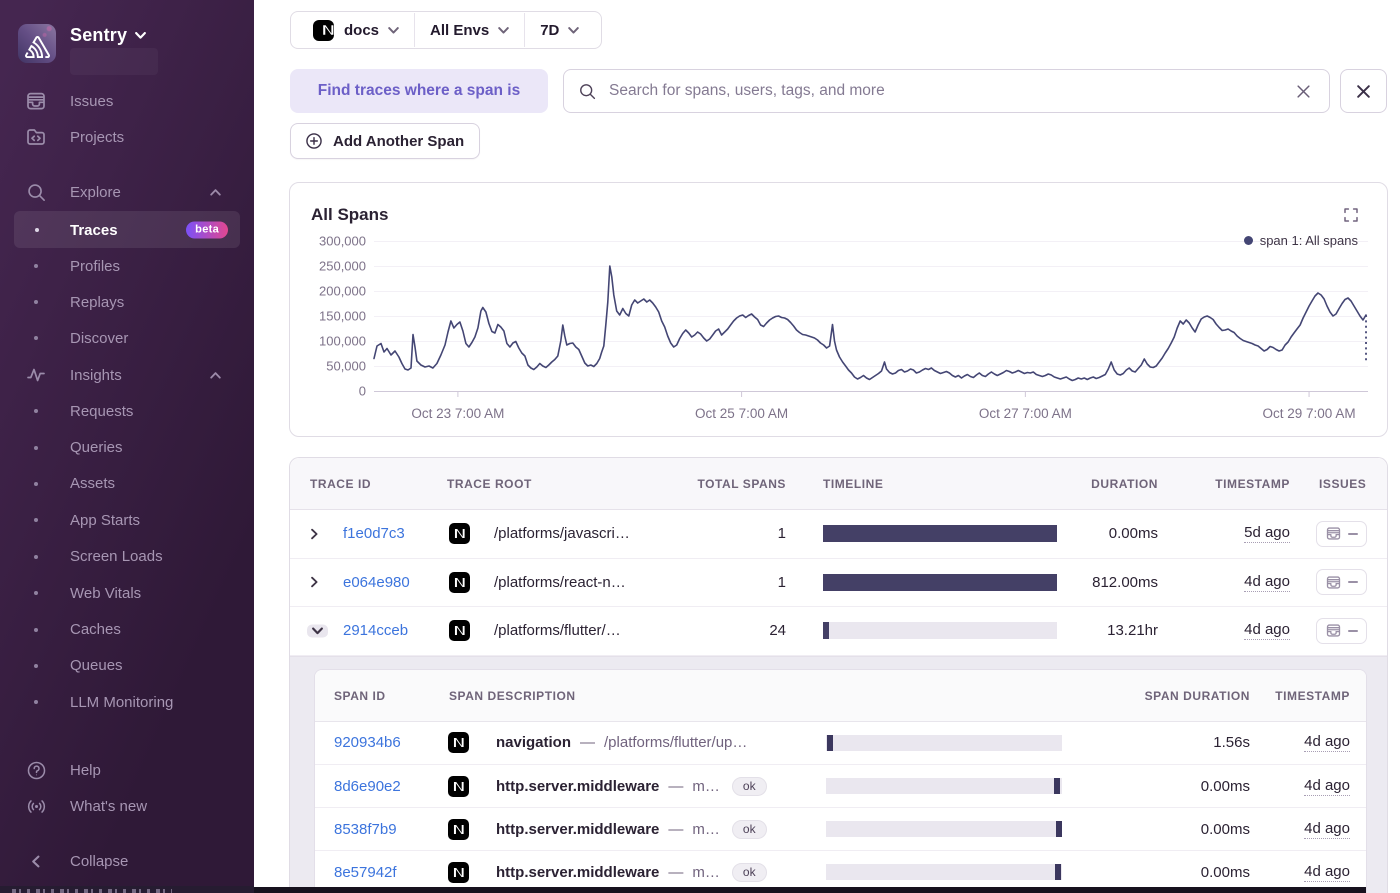 The image size is (1400, 893). What do you see at coordinates (944, 786) in the screenshot?
I see `span-timeline-track` at bounding box center [944, 786].